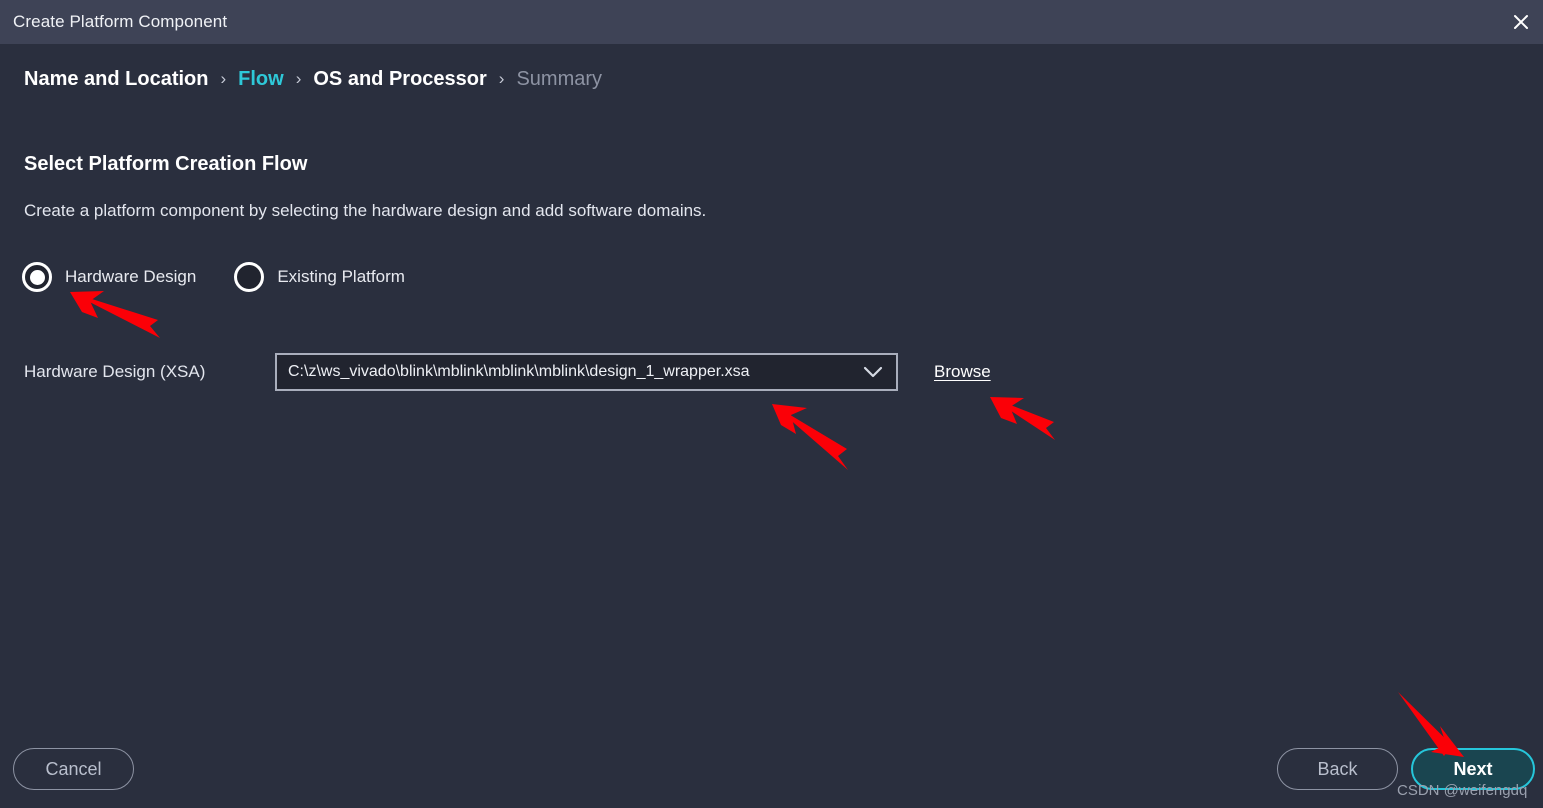  What do you see at coordinates (166, 164) in the screenshot?
I see `page-title: Select Platform Creation Flow` at bounding box center [166, 164].